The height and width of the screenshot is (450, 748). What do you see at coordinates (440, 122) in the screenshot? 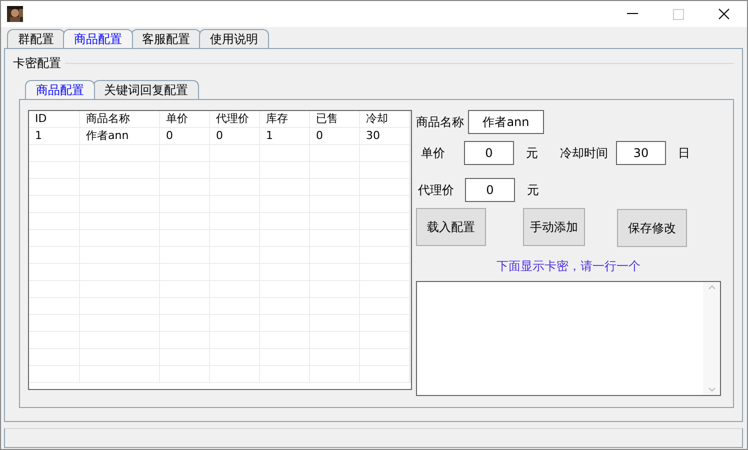
I see `field-label: 商品名称` at bounding box center [440, 122].